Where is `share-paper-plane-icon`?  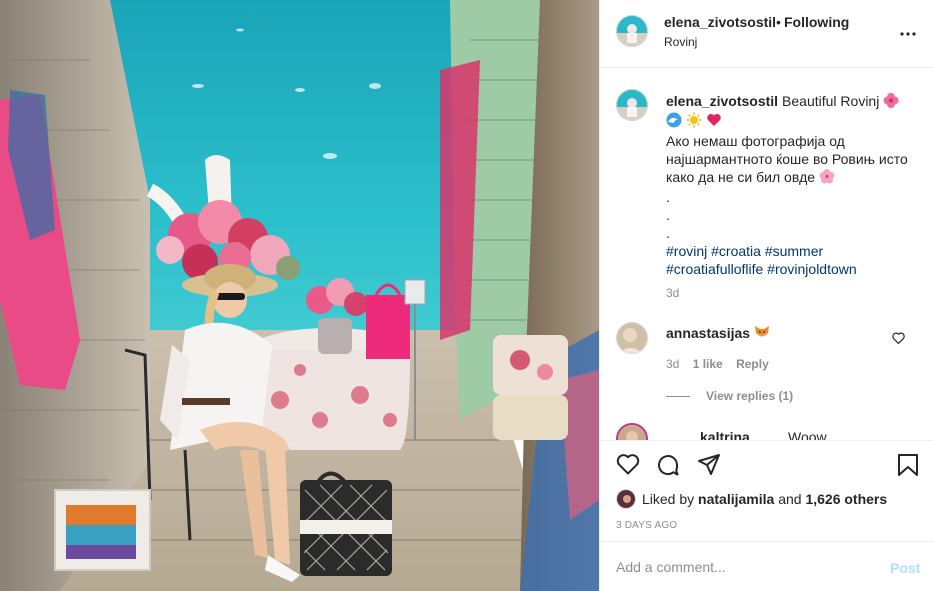
share-paper-plane-icon is located at coordinates (709, 466).